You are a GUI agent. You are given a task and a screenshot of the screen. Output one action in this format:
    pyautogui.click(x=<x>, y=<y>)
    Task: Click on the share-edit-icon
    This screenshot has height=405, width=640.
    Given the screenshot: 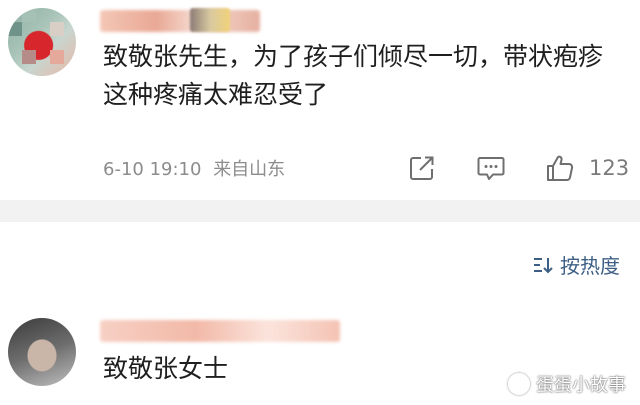 What is the action you would take?
    pyautogui.click(x=422, y=168)
    